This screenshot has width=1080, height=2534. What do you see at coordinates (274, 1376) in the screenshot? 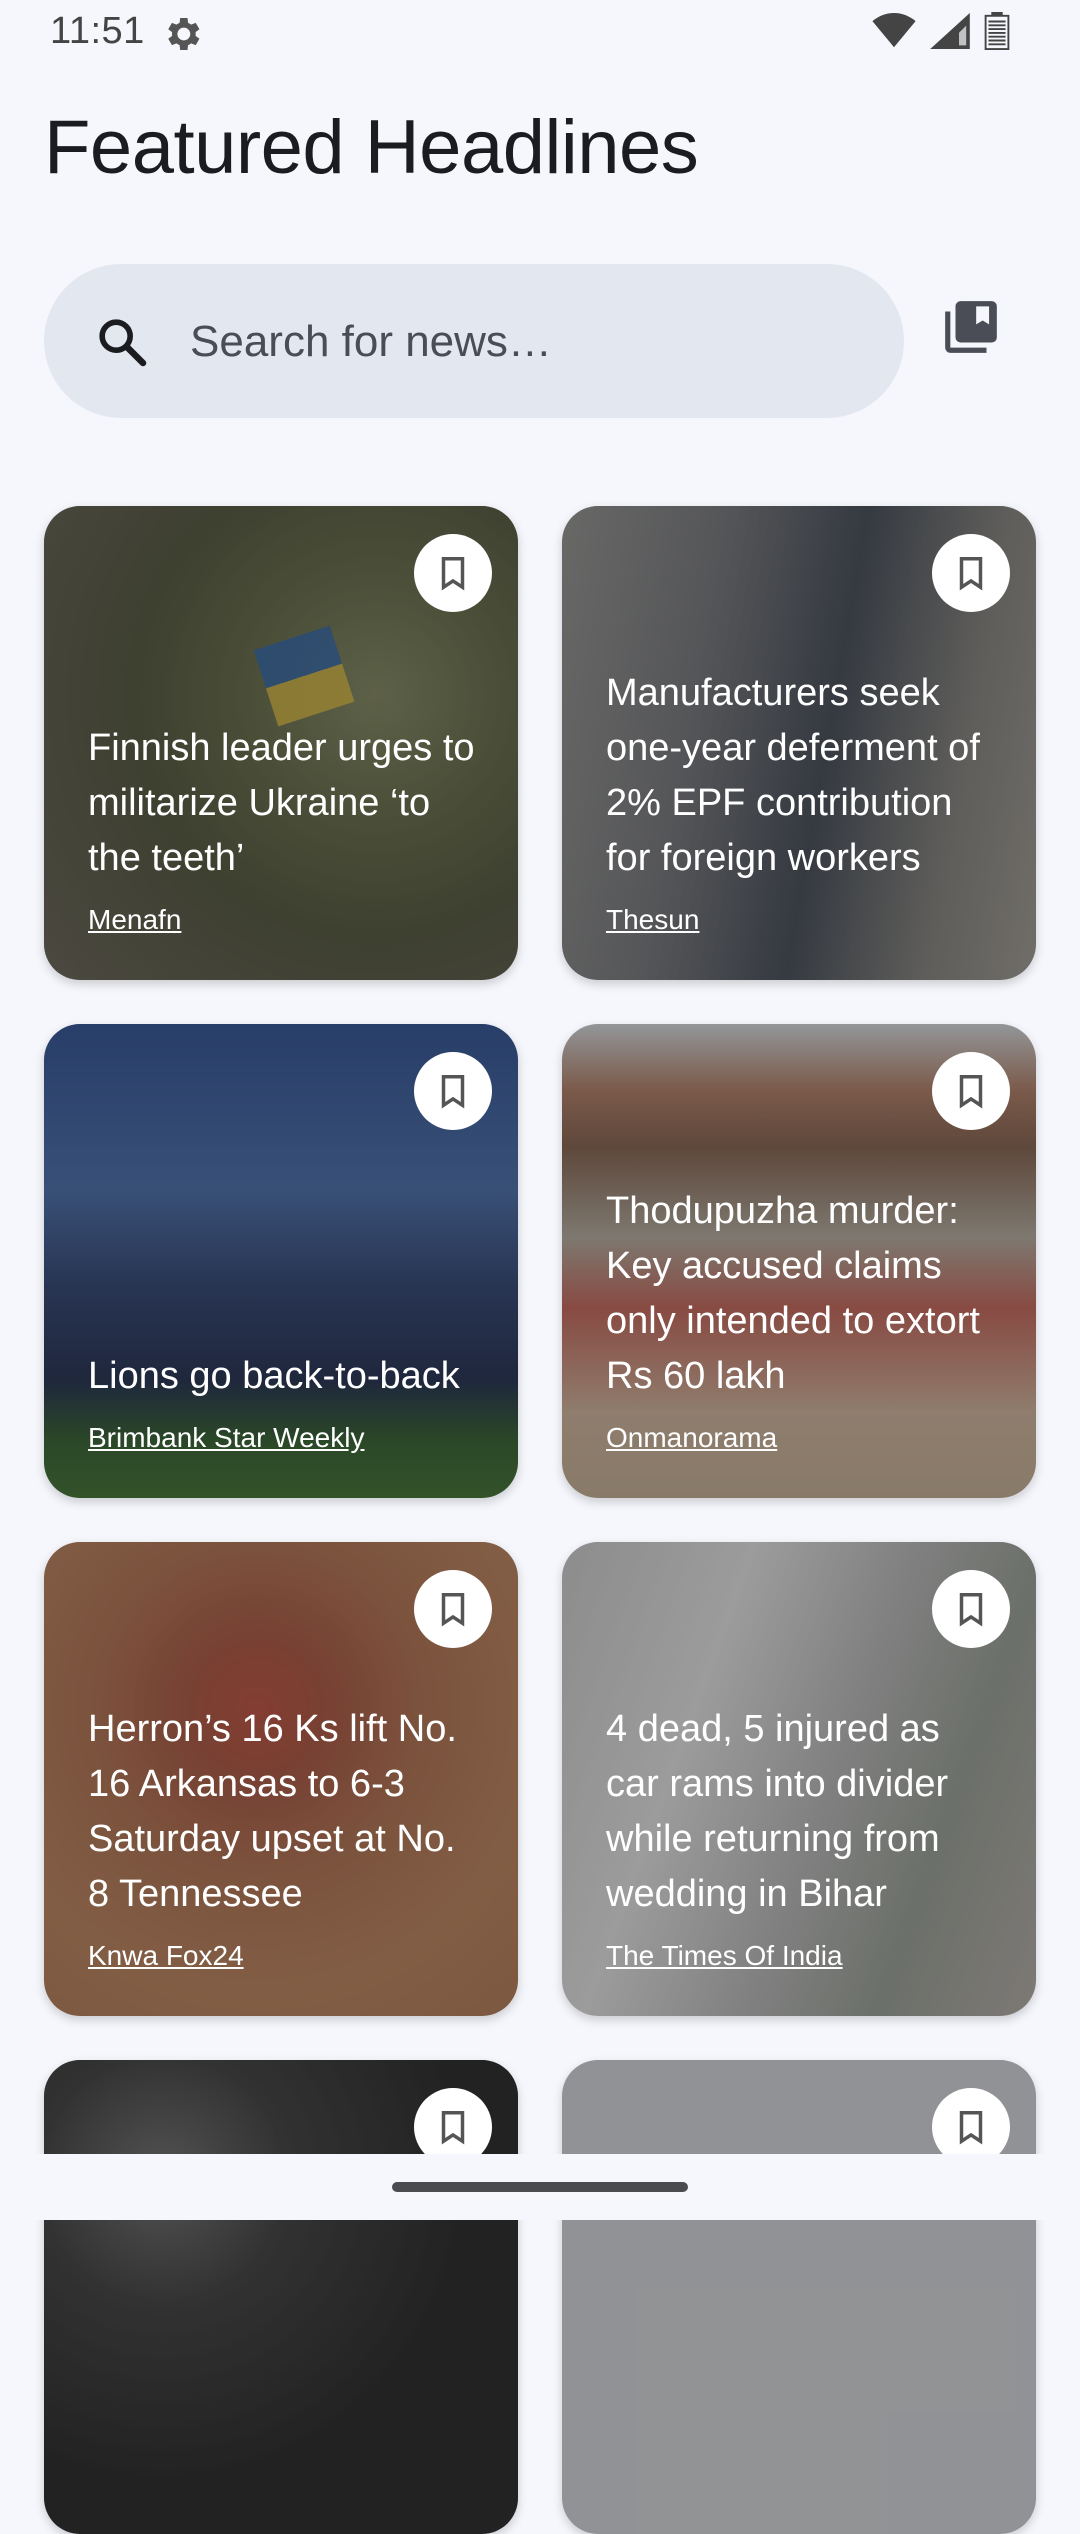
I see `card-title: Lions go back-to-back` at bounding box center [274, 1376].